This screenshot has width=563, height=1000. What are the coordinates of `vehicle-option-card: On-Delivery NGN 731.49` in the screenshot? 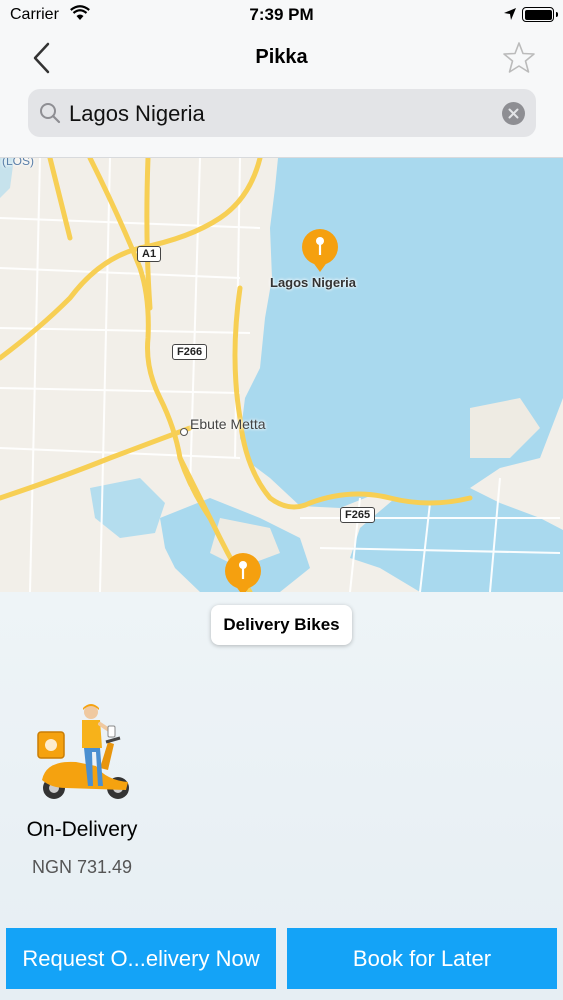 It's located at (82, 795).